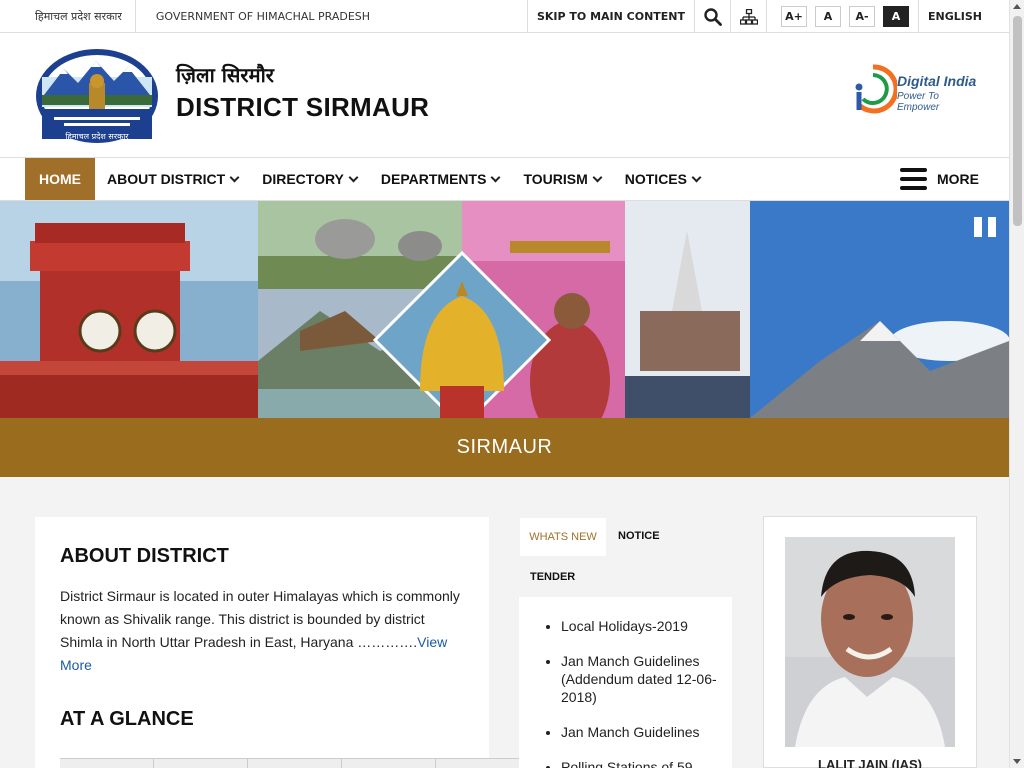 The width and height of the screenshot is (1024, 768). What do you see at coordinates (655, 179) in the screenshot?
I see `nav-notices-label: NOTICES` at bounding box center [655, 179].